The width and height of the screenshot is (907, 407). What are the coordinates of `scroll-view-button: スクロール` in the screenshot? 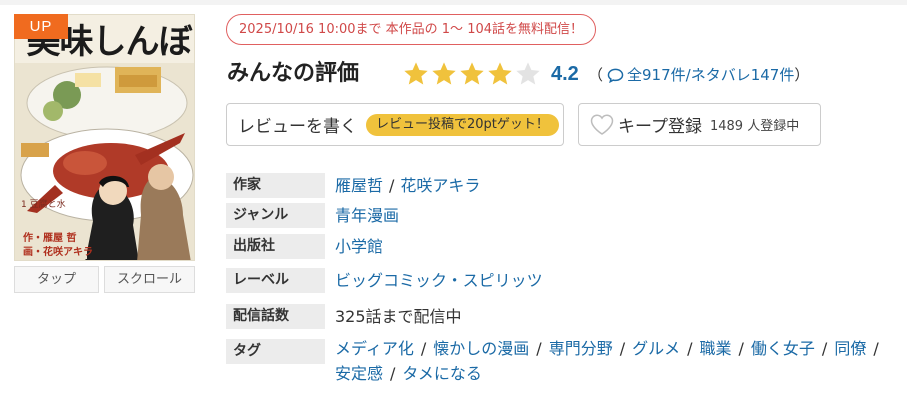 It's located at (149, 279).